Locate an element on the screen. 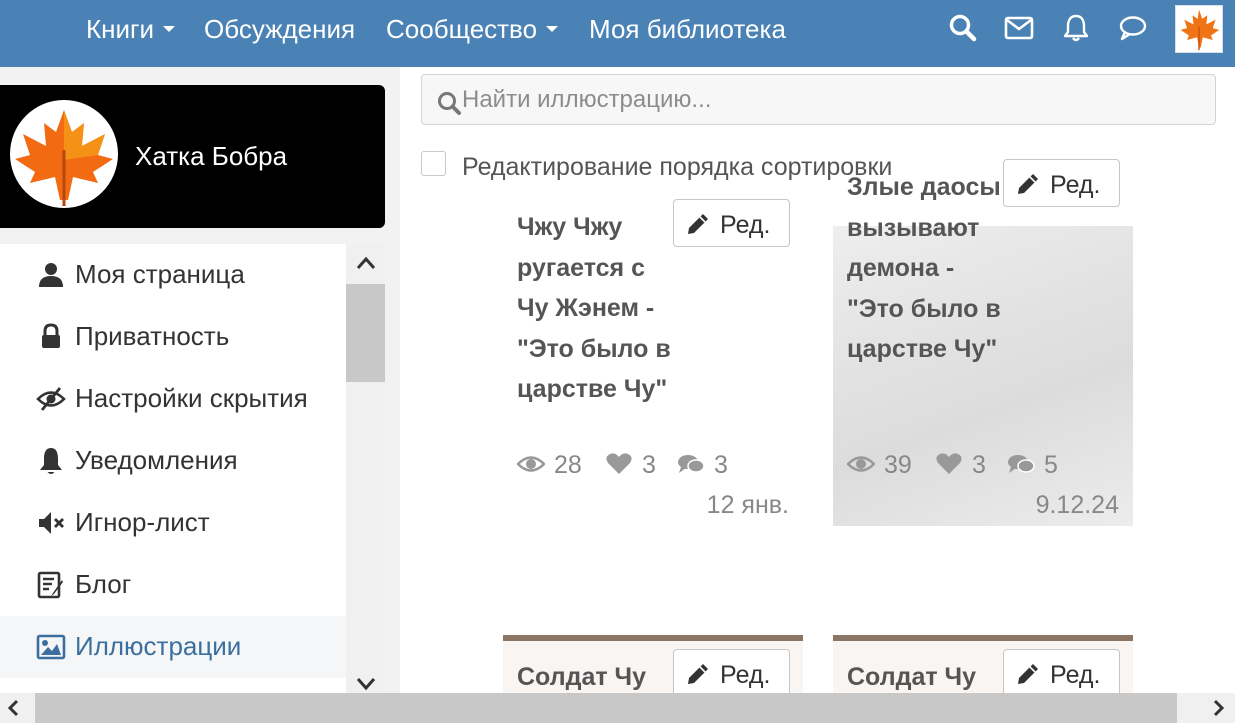 This screenshot has height=723, width=1235. mail-icon is located at coordinates (1019, 28).